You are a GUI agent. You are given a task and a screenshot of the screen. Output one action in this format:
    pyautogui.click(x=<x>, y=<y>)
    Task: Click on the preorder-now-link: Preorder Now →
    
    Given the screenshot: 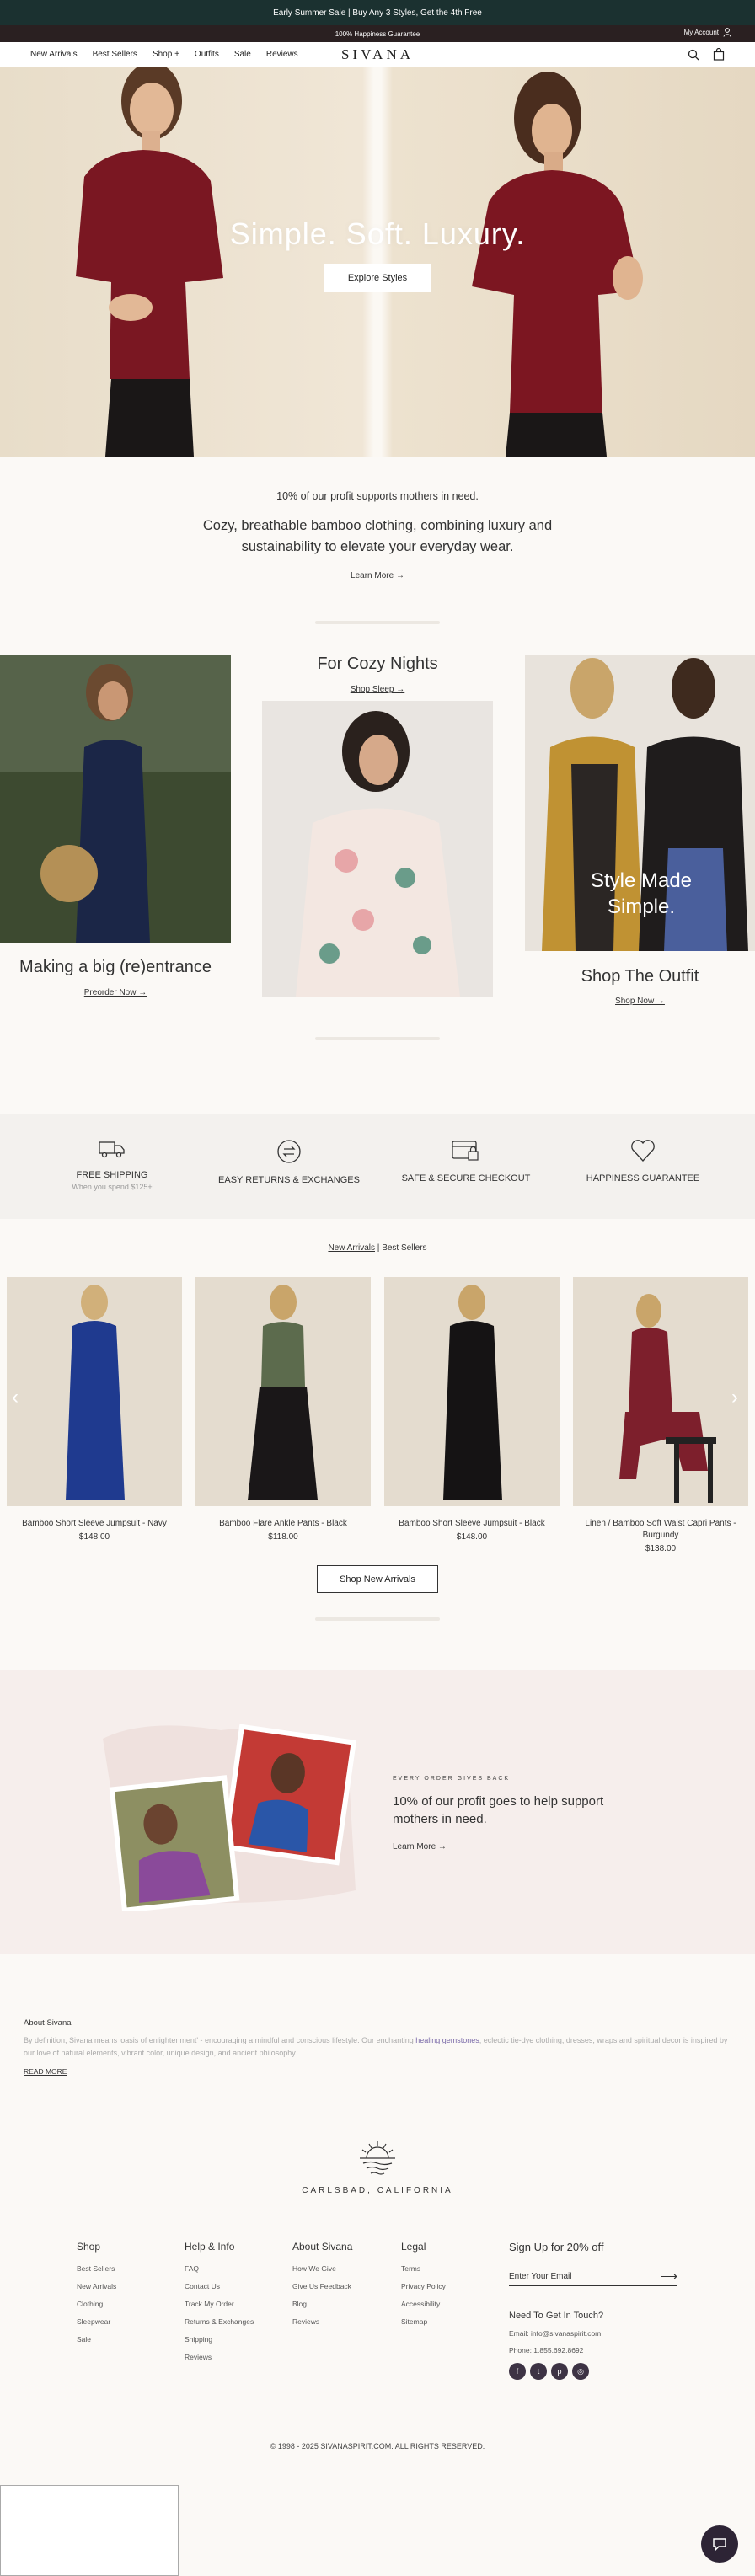 What is the action you would take?
    pyautogui.click(x=116, y=992)
    